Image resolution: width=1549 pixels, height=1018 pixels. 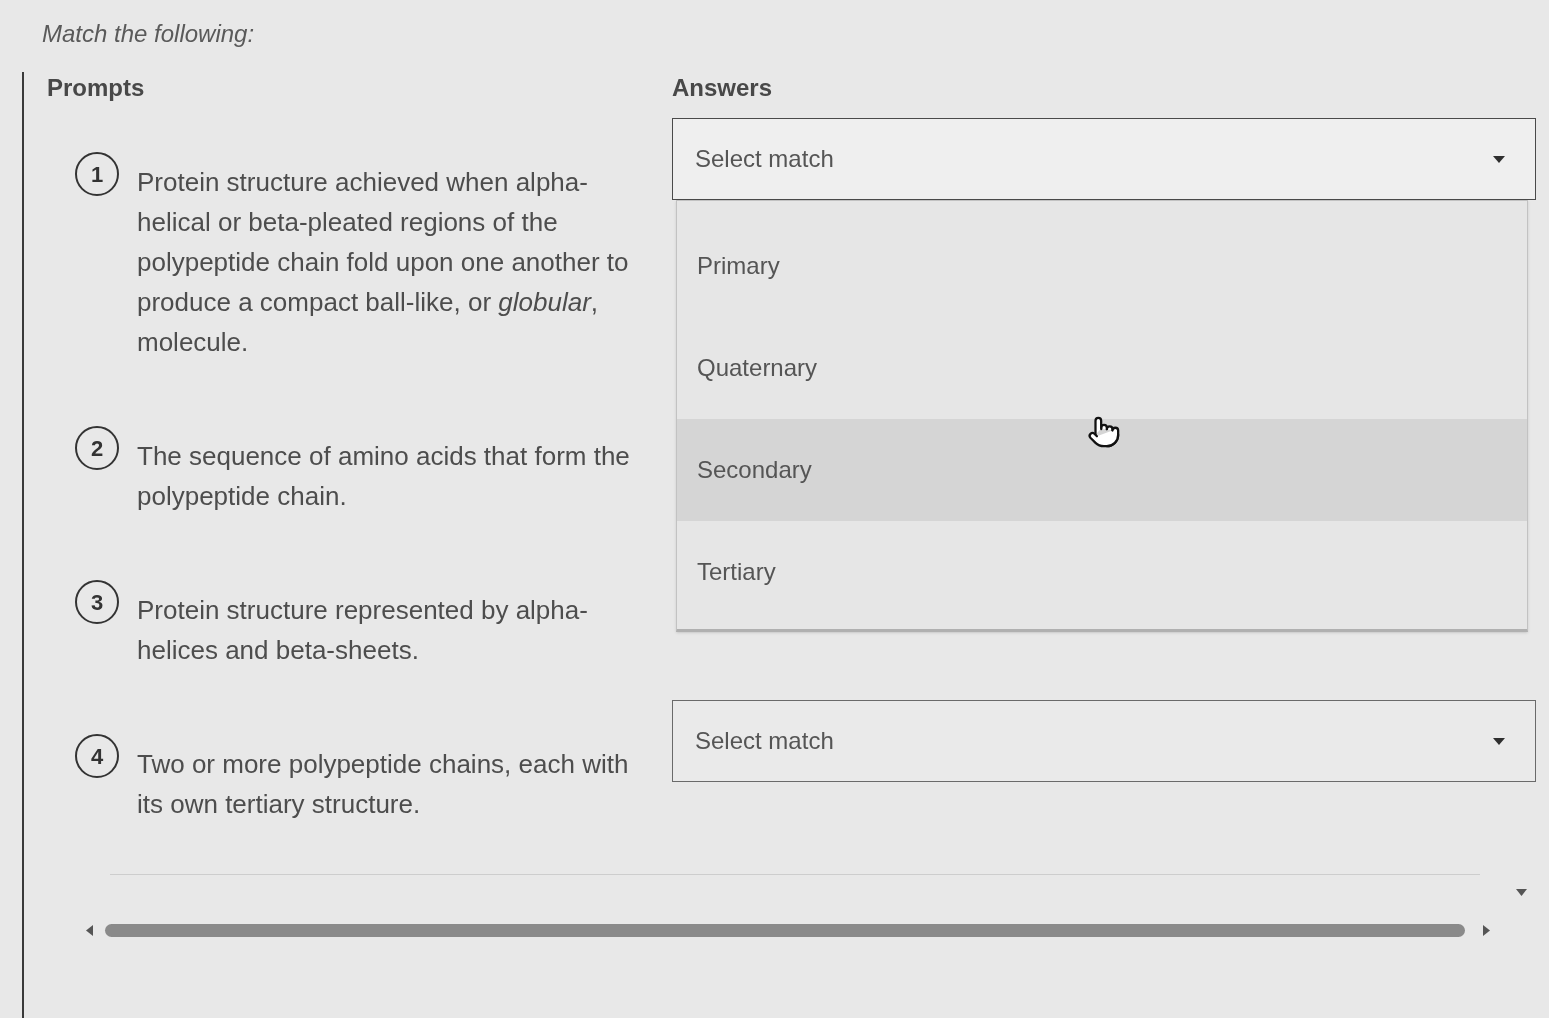 I want to click on prompt-text: Protein structure achieved when alpha-helical or beta-pleated regions of the polypeptide chain fold upon one another to produce a compact ball-like, or globular, molecule., so click(x=383, y=262).